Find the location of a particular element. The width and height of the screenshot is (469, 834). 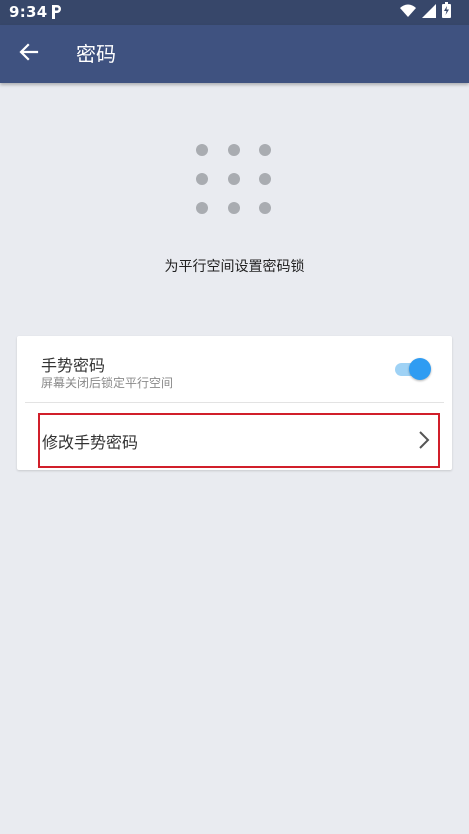

lock-caption: 为平行空间设置密码锁 is located at coordinates (234, 267).